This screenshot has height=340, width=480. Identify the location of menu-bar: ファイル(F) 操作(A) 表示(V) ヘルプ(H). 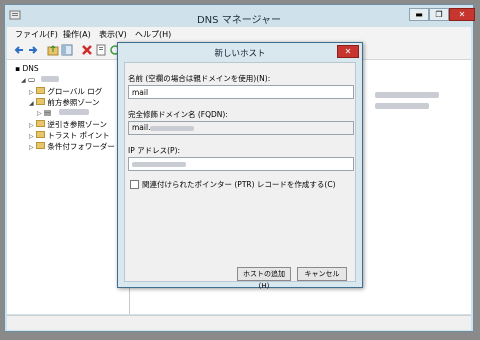
(239, 34).